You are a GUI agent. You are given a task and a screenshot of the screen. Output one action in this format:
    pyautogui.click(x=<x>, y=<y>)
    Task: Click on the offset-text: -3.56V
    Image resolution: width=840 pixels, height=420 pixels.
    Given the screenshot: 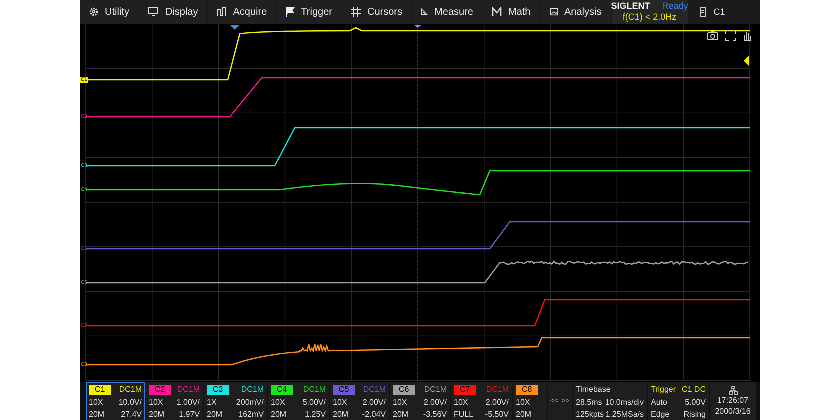 What is the action you would take?
    pyautogui.click(x=435, y=414)
    